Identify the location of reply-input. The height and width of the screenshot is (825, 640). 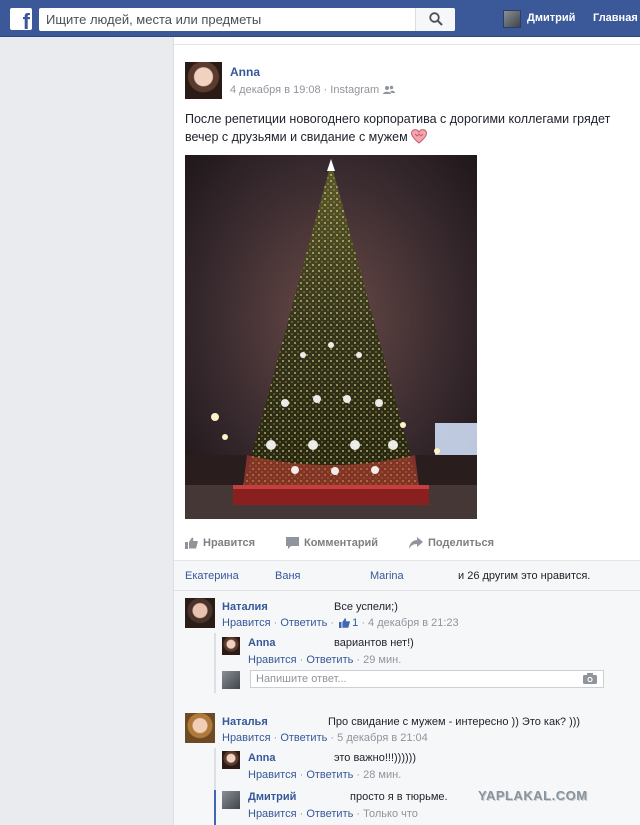
(396, 679).